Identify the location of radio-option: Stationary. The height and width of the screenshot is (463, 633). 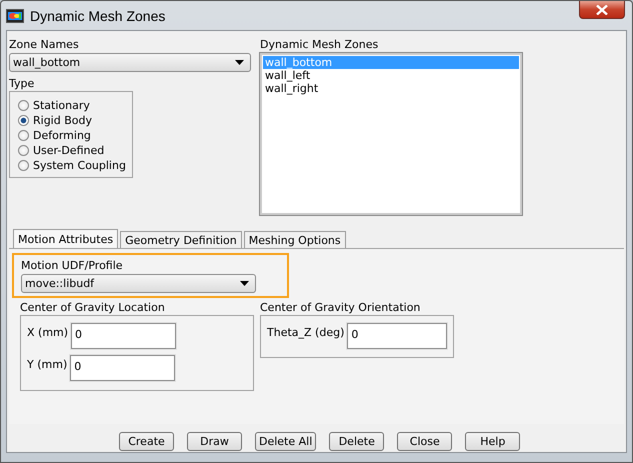
(75, 105).